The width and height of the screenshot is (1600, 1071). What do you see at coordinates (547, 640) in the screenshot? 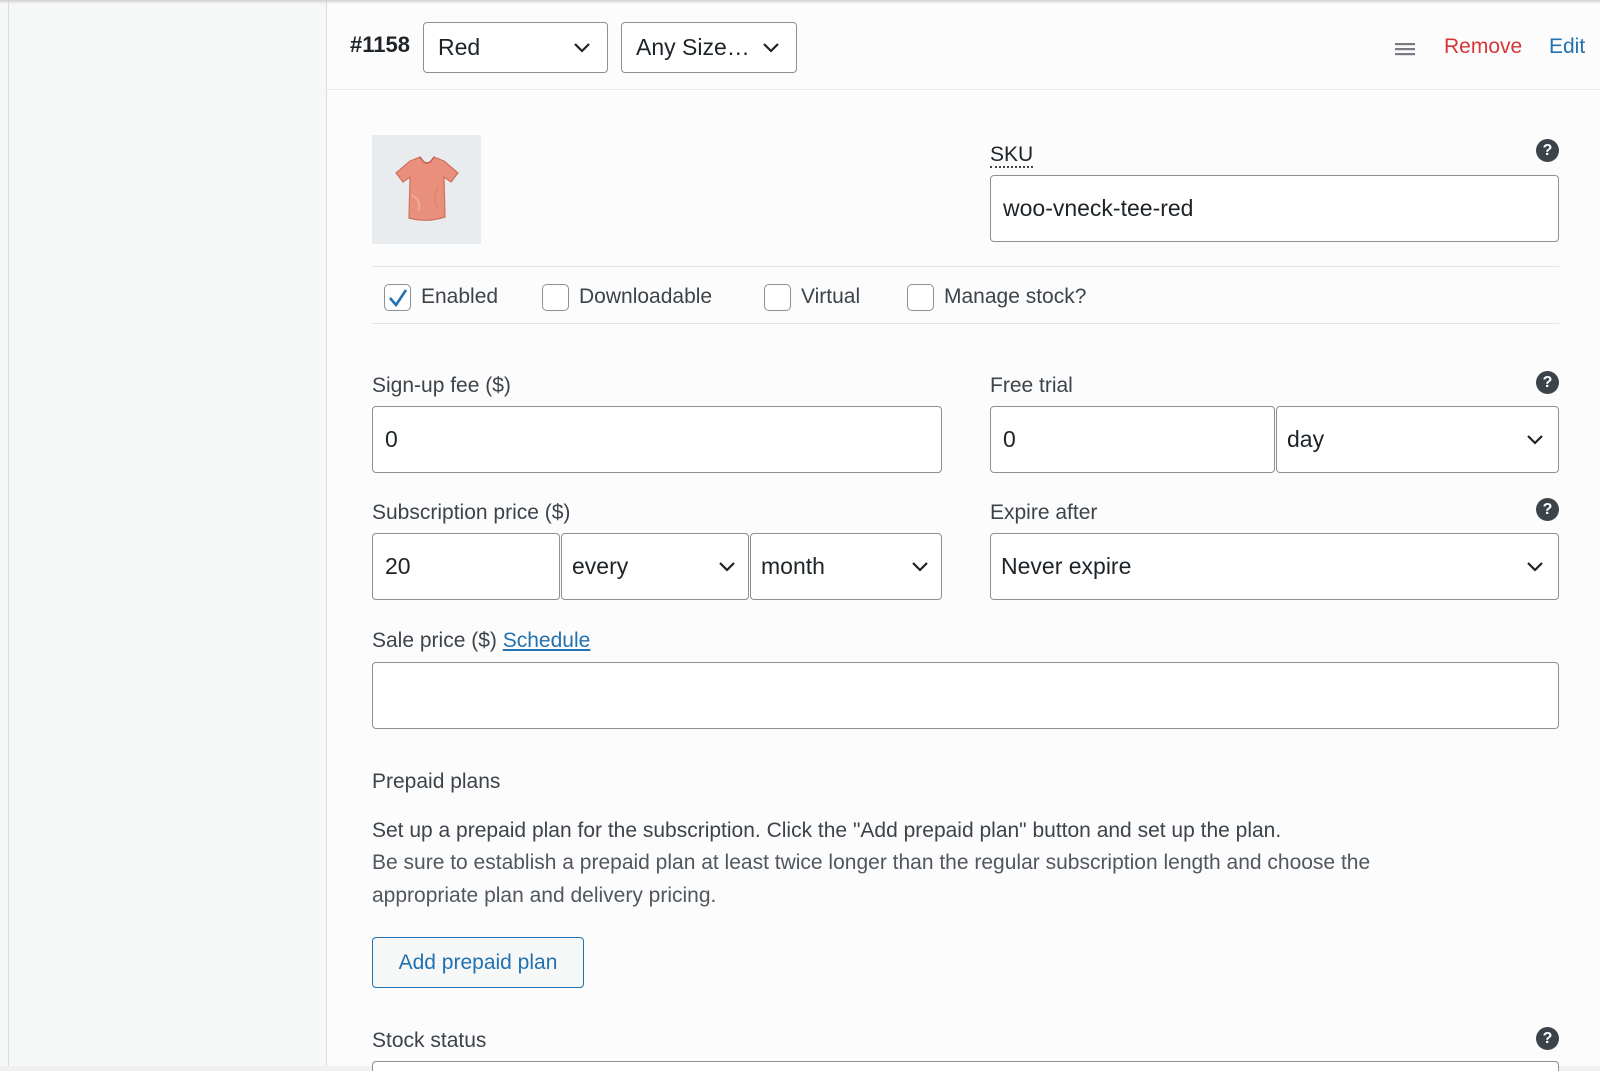
I see `schedule-link: Schedule` at bounding box center [547, 640].